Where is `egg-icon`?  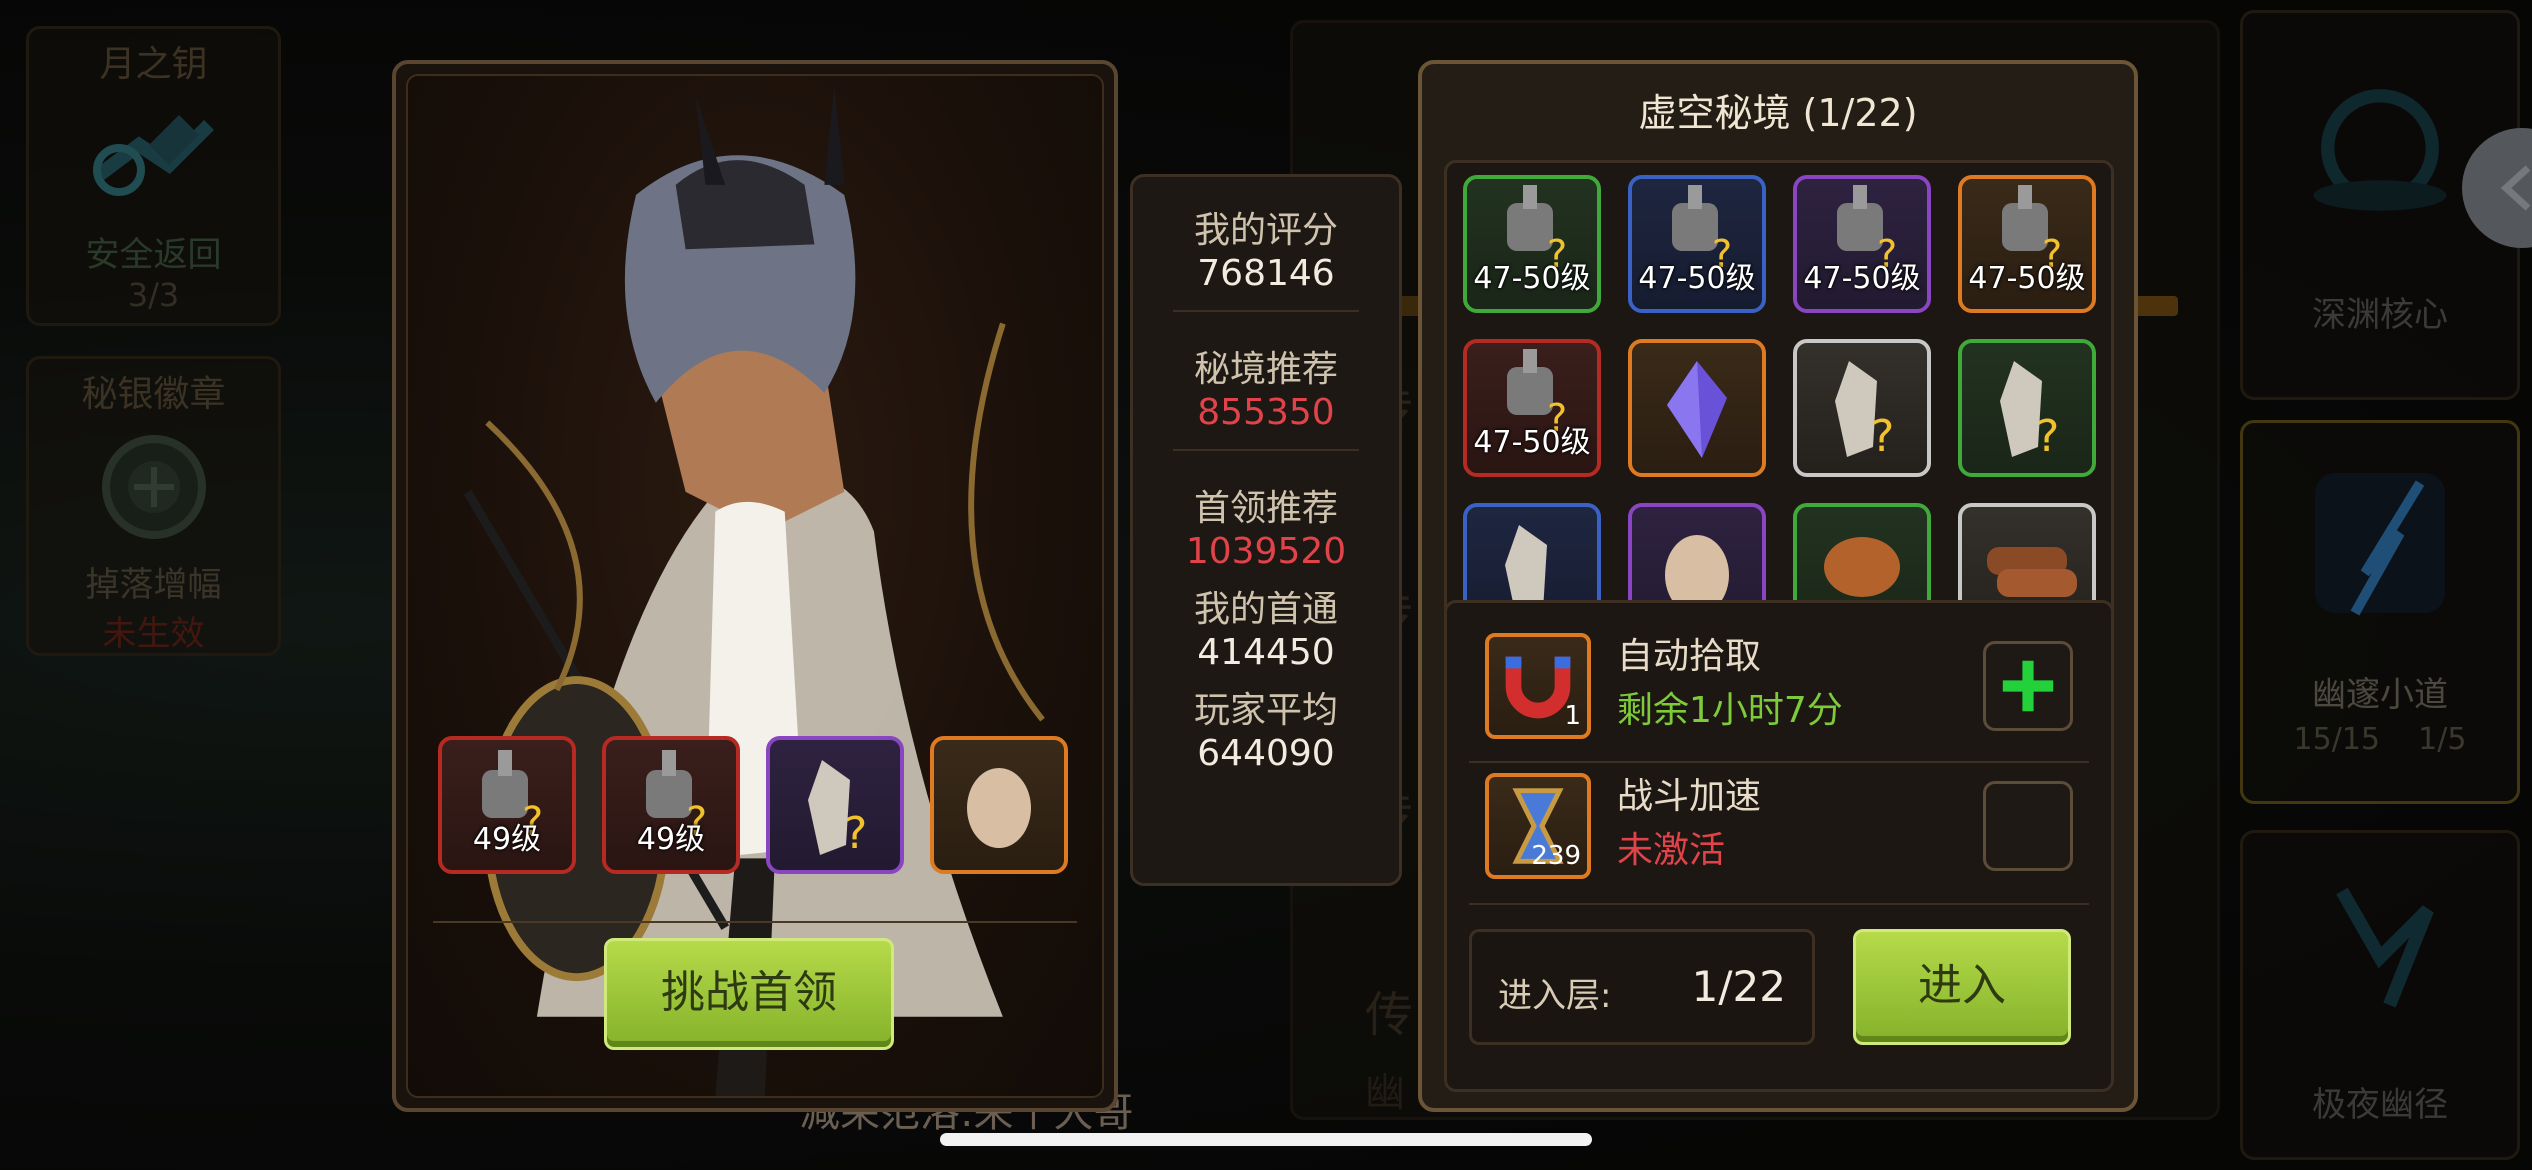
egg-icon is located at coordinates (999, 808).